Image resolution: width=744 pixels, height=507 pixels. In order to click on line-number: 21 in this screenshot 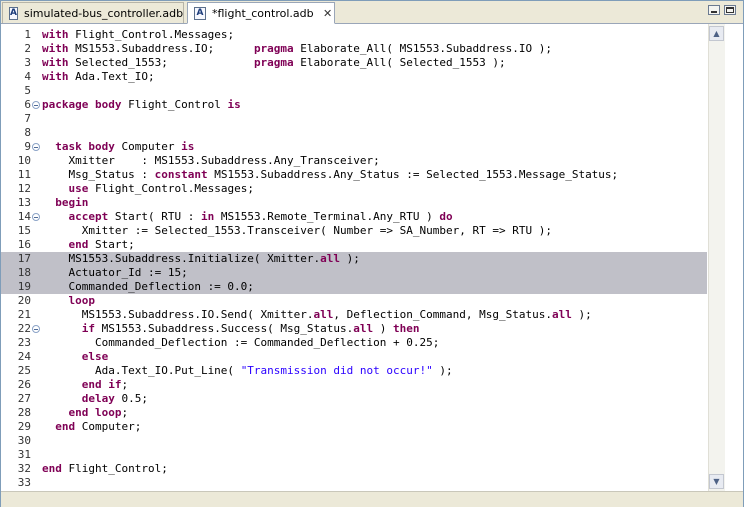, I will do `click(24, 314)`.